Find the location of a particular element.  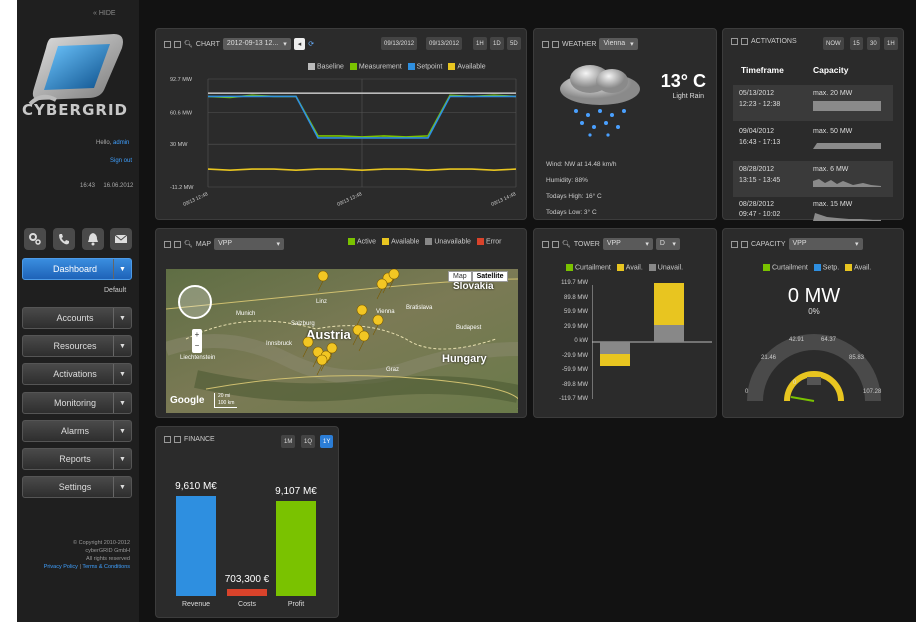

activation-time: 12:23 - 12:38 is located at coordinates (760, 104).